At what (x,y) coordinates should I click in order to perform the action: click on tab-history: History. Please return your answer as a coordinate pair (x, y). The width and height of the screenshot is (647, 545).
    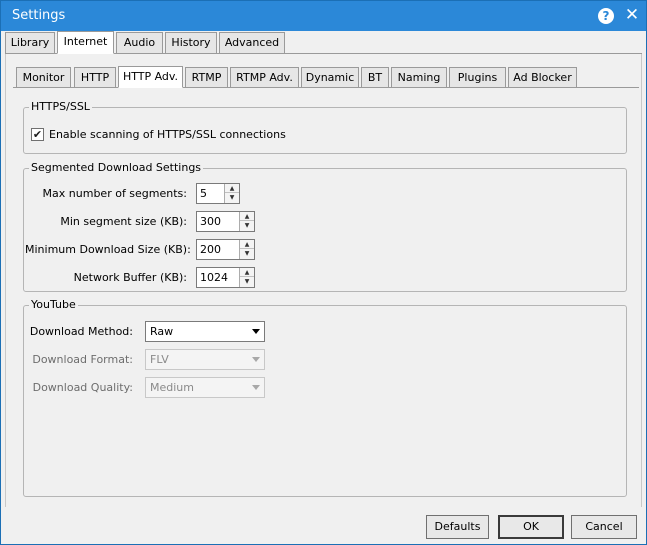
    Looking at the image, I should click on (191, 43).